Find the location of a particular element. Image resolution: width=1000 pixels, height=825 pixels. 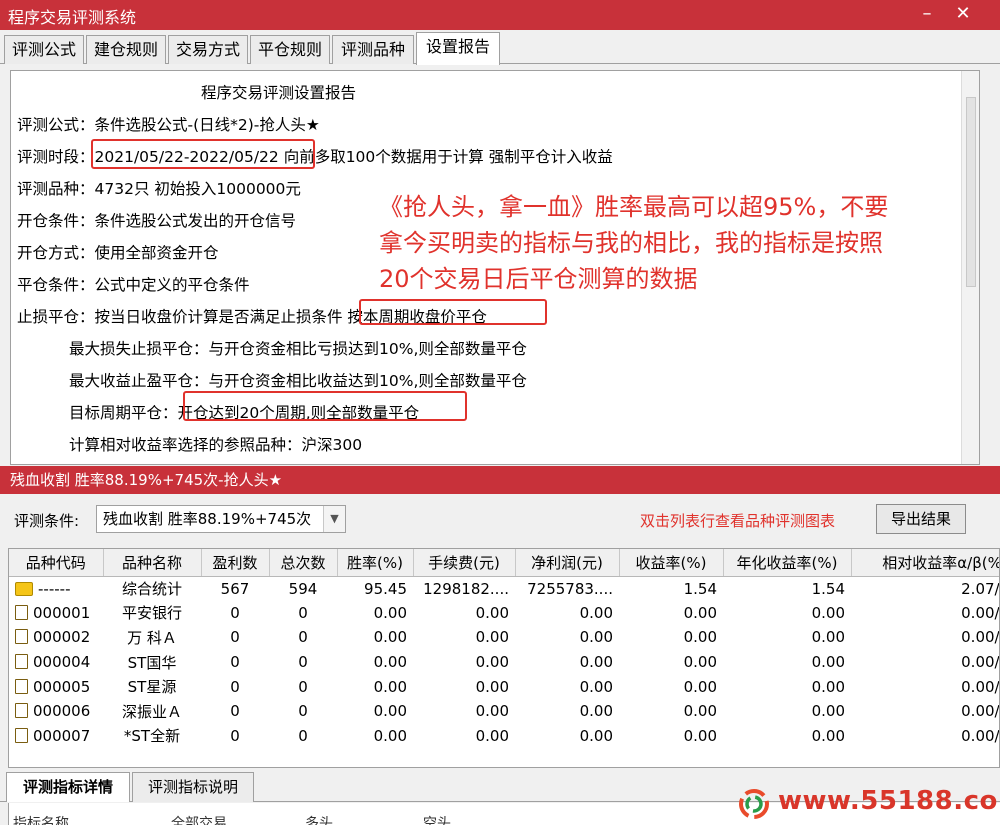

tab-open-rules: 建仓规则 is located at coordinates (126, 49).